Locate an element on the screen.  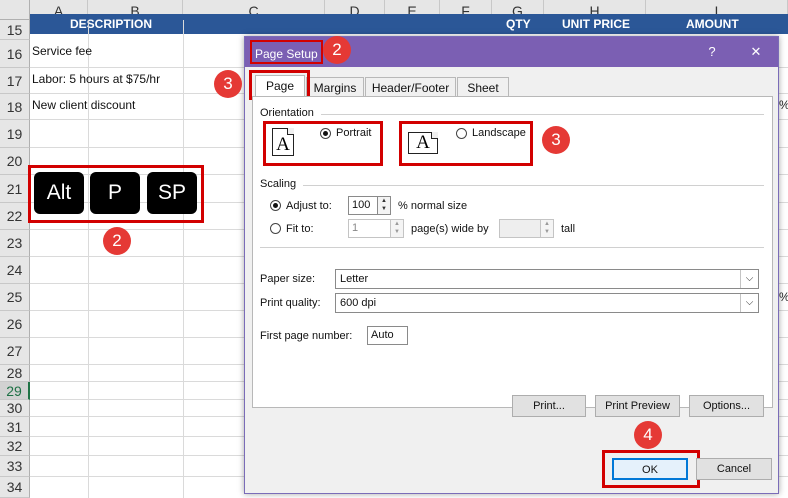
select-all-corner is located at coordinates (15, 10).